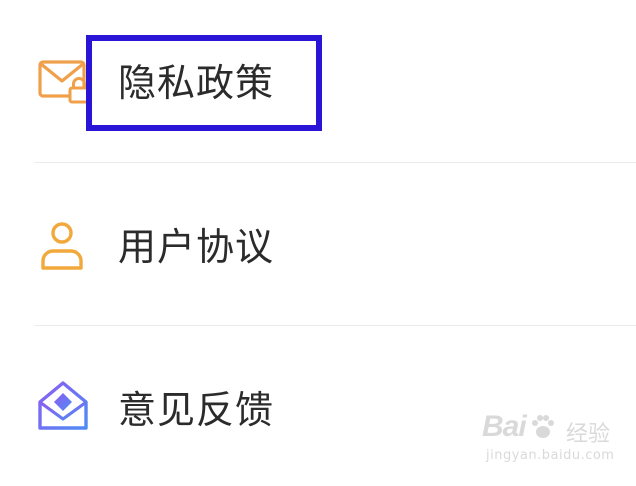  What do you see at coordinates (65, 247) in the screenshot?
I see `user-icon` at bounding box center [65, 247].